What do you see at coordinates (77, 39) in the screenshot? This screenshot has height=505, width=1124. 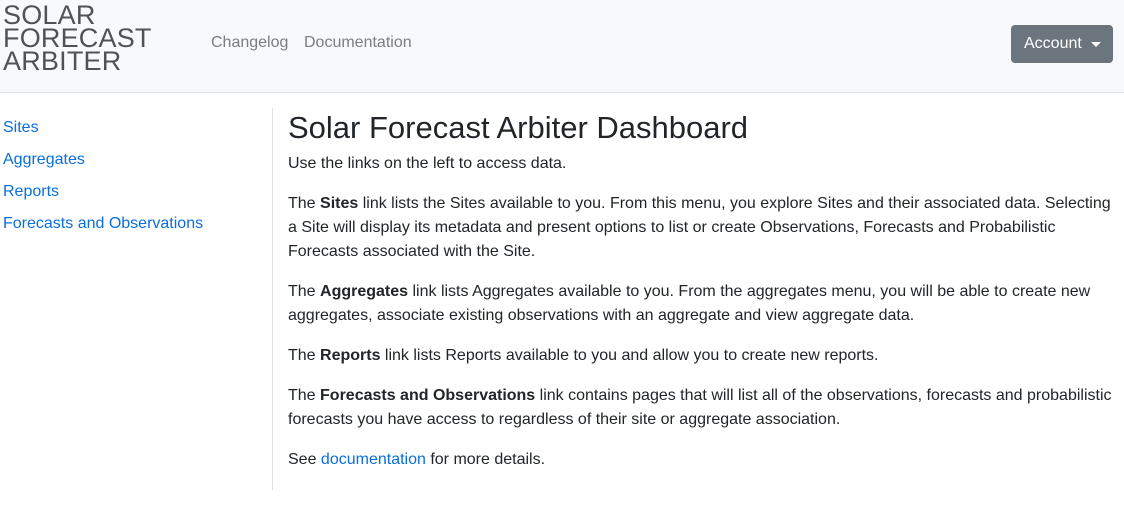 I see `brand-logo: SOLAR FORECAST ARBITER` at bounding box center [77, 39].